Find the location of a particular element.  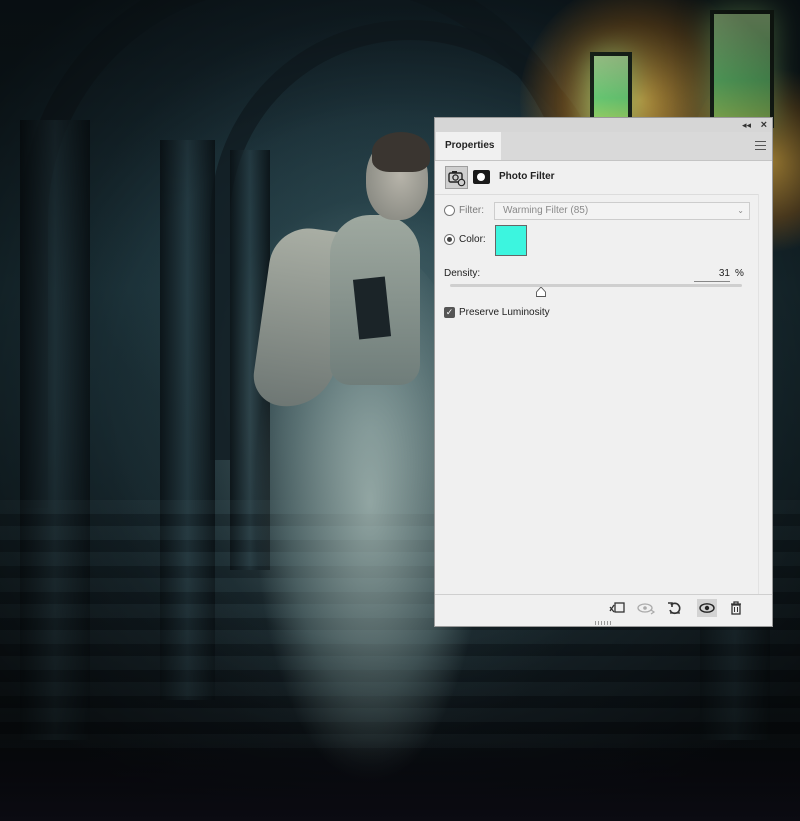

photo-filter-adjustment-icon is located at coordinates (456, 177).